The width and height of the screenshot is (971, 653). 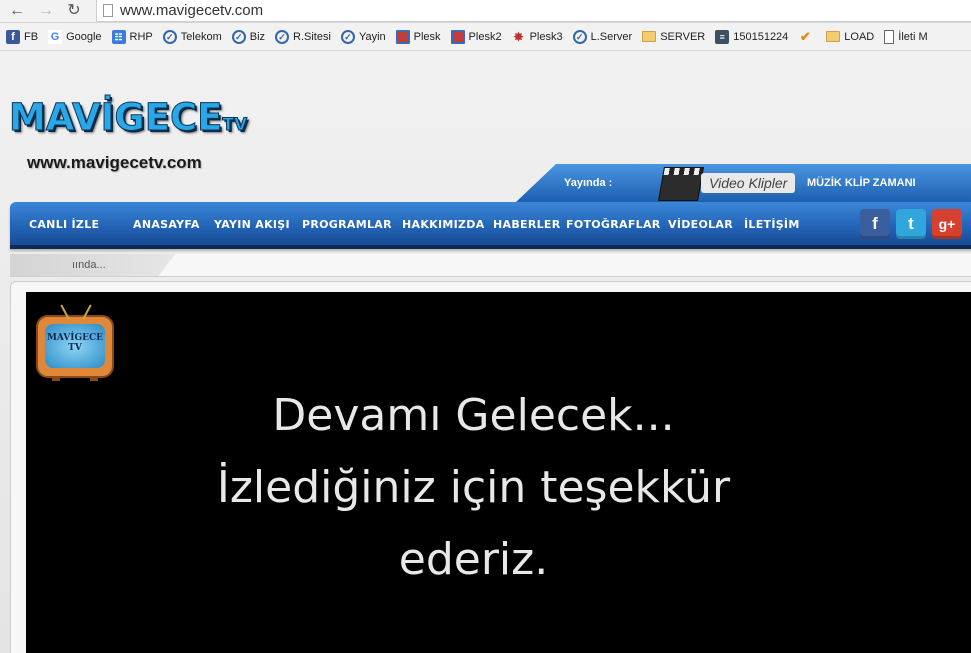 What do you see at coordinates (166, 224) in the screenshot?
I see `nav-anasayfa: ANASAYFA` at bounding box center [166, 224].